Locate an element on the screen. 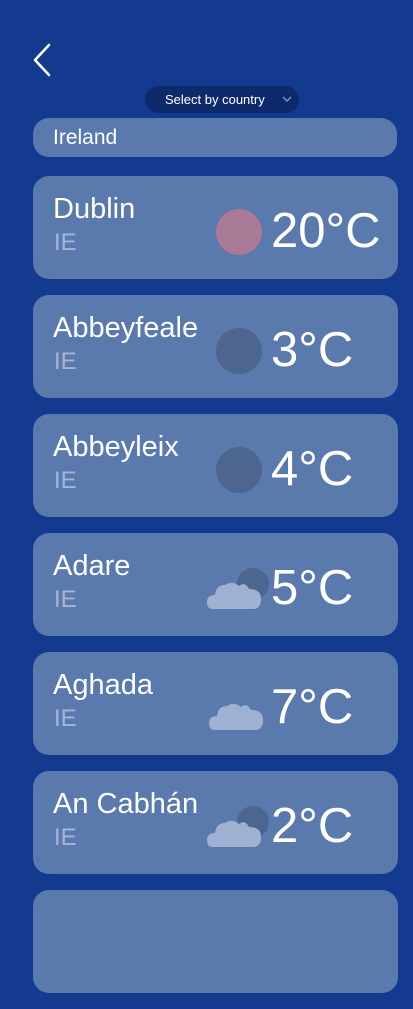 The image size is (413, 1009). city-card: Dublin IE 20°C is located at coordinates (215, 227).